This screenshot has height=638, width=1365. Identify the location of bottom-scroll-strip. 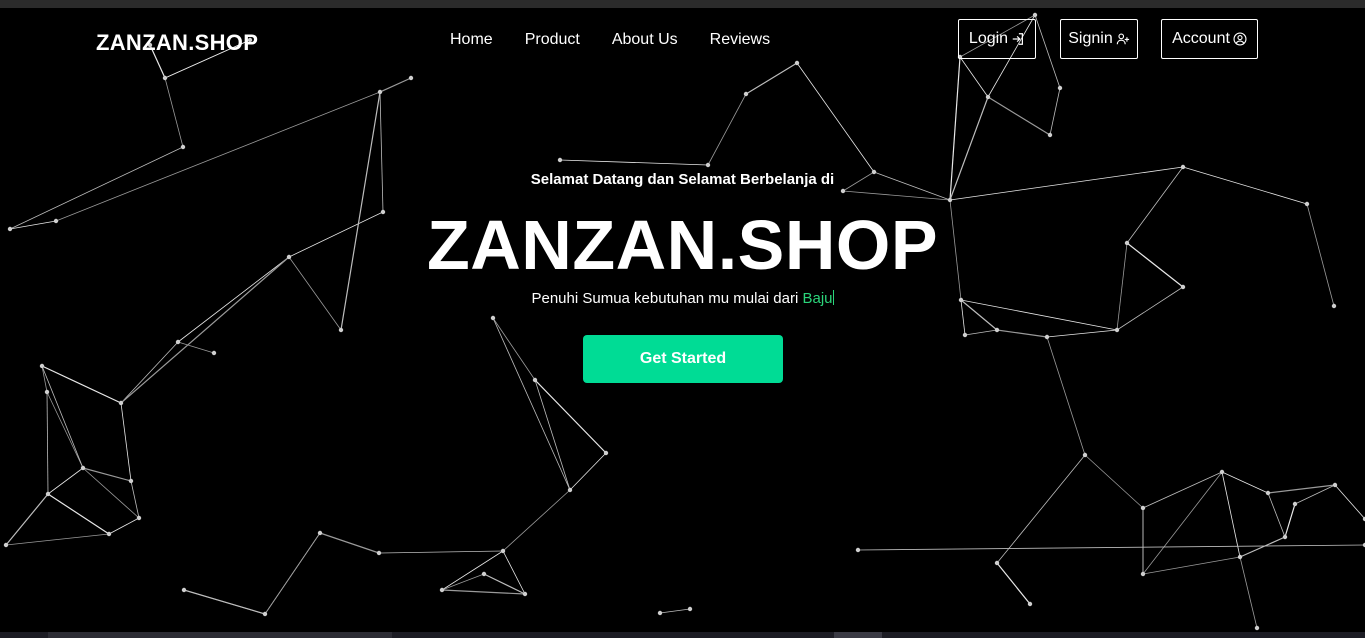
(682, 635).